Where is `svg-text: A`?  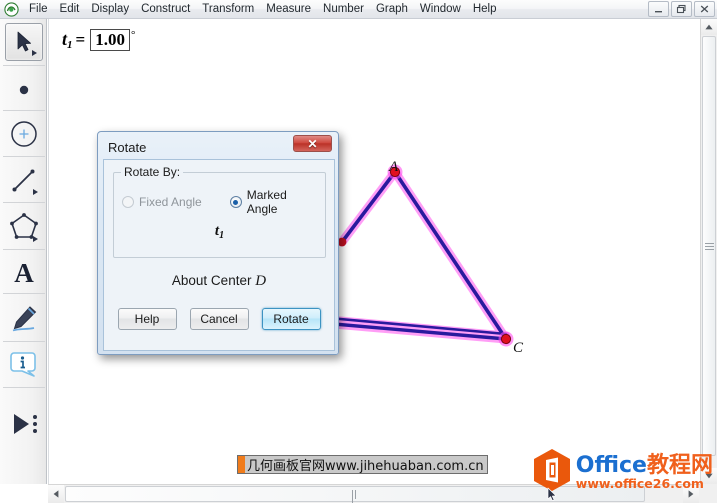
svg-text: A is located at coordinates (24, 272).